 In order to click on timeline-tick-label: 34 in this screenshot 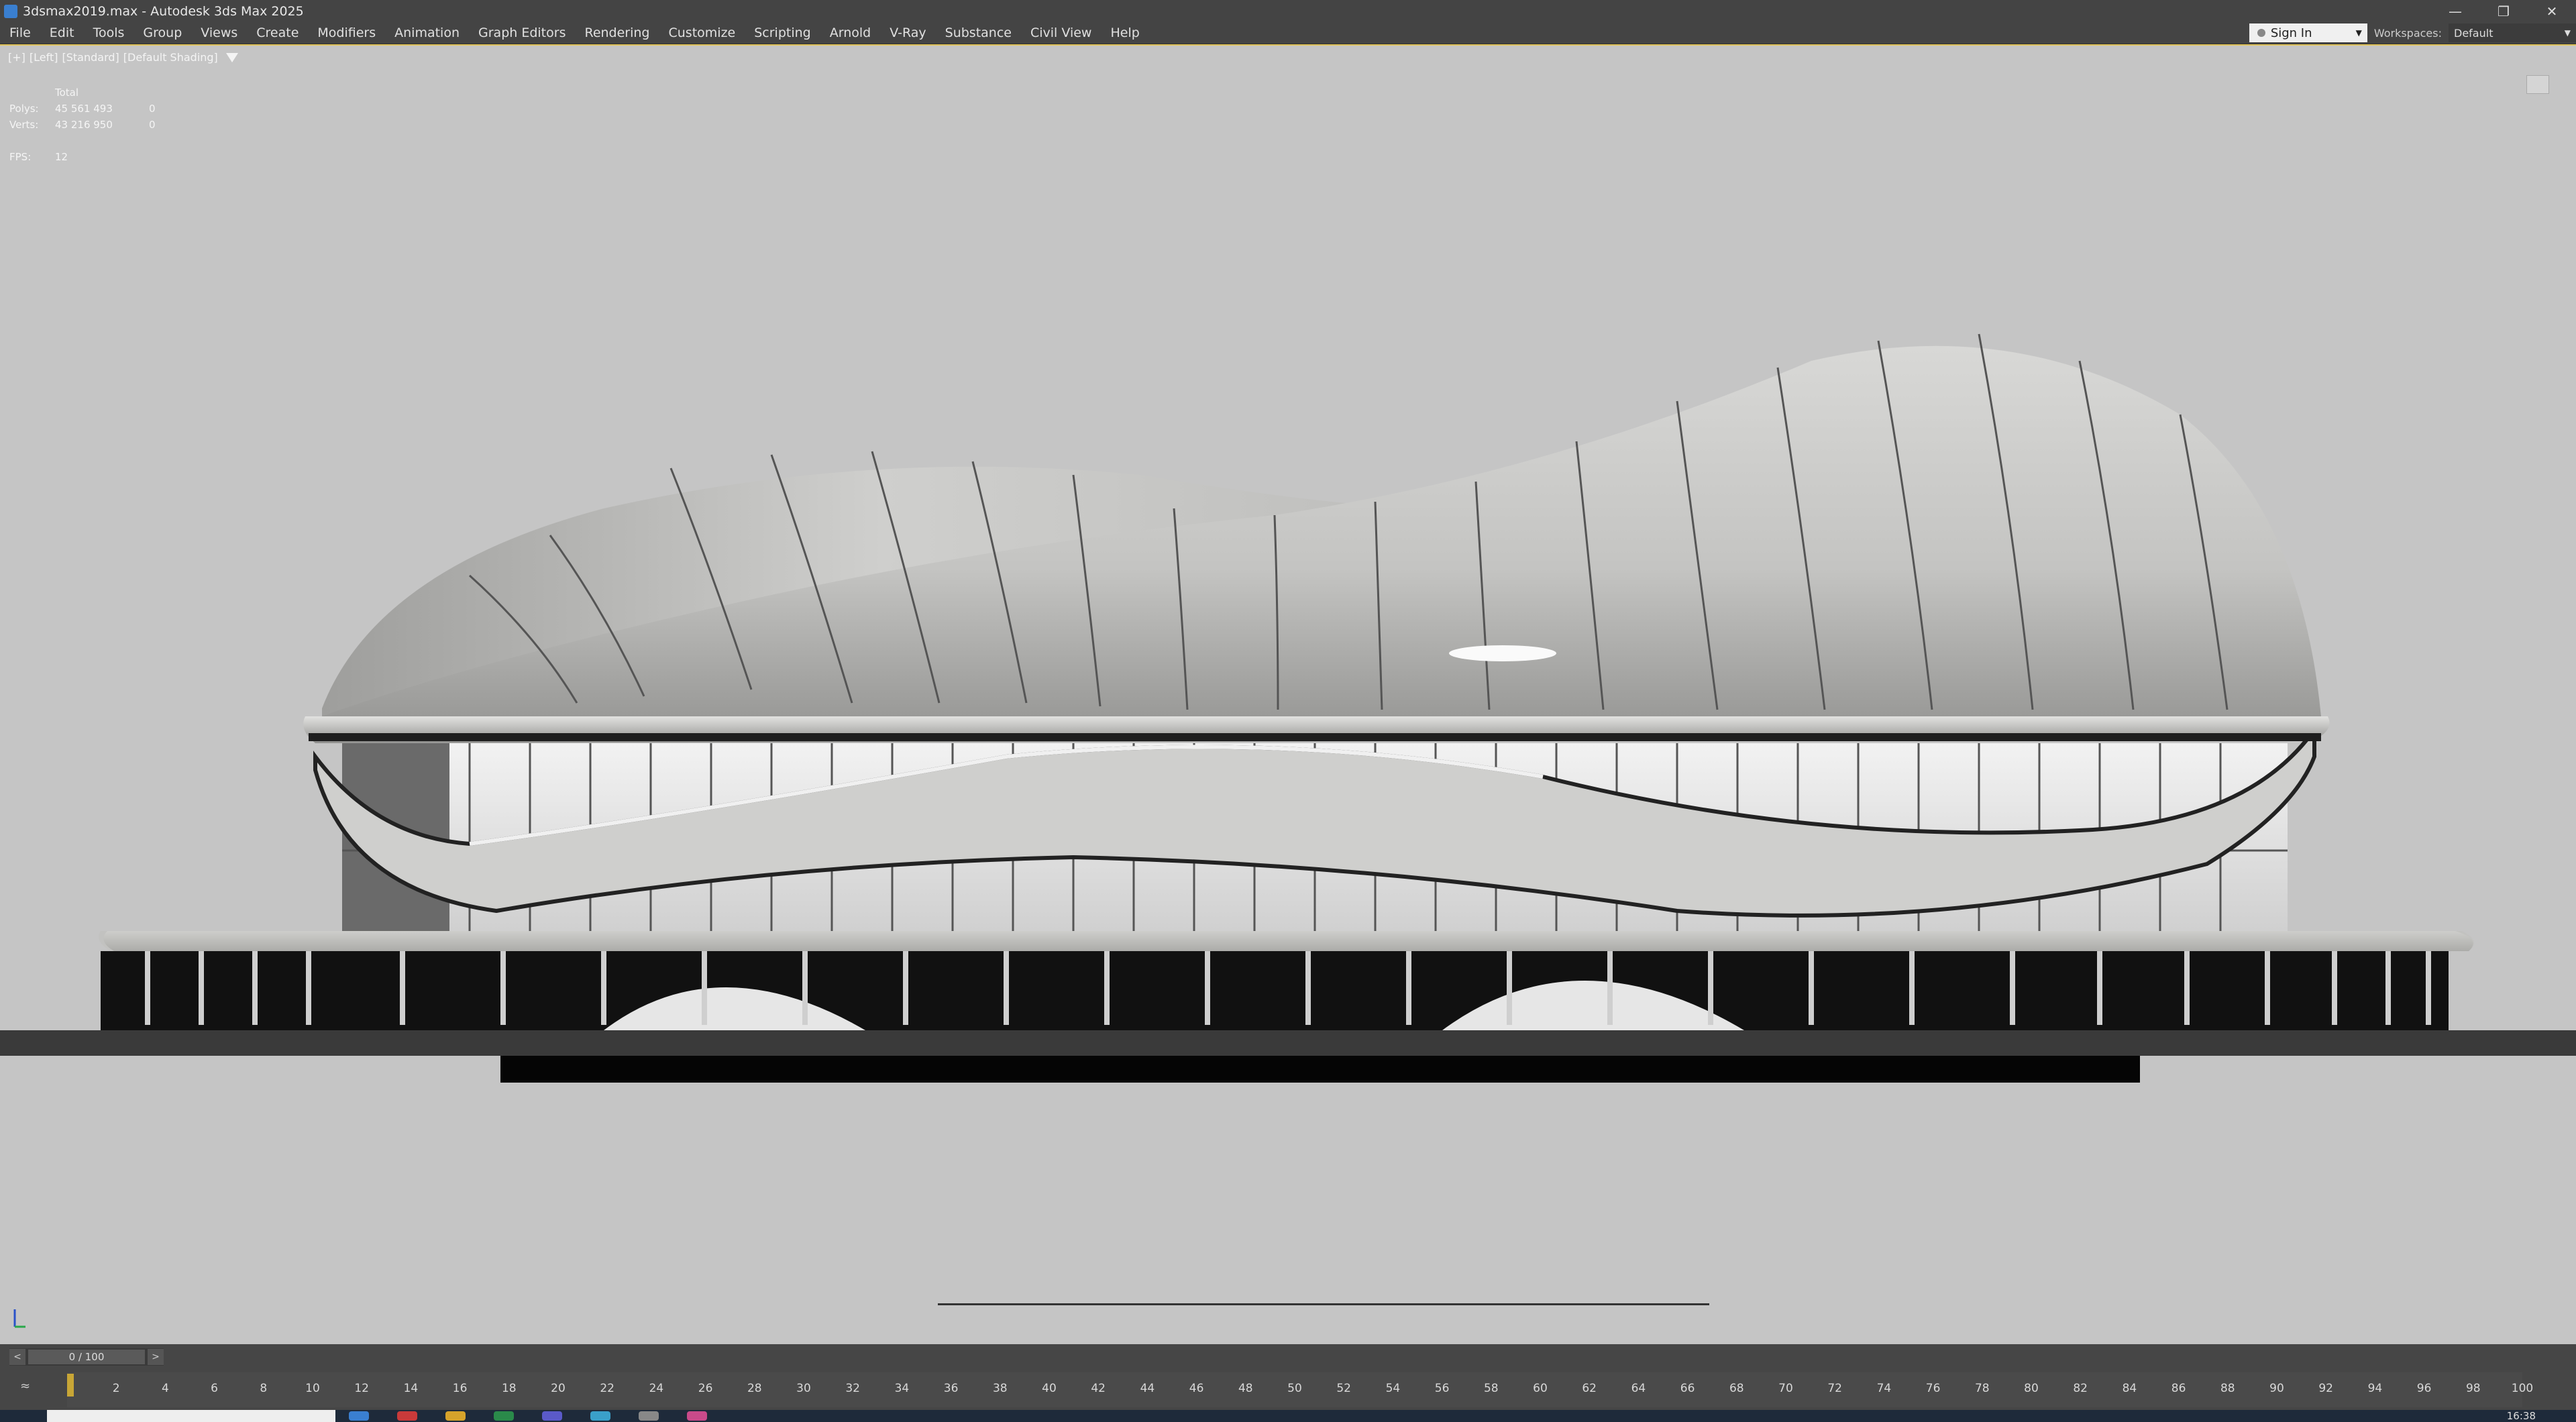, I will do `click(902, 1388)`.